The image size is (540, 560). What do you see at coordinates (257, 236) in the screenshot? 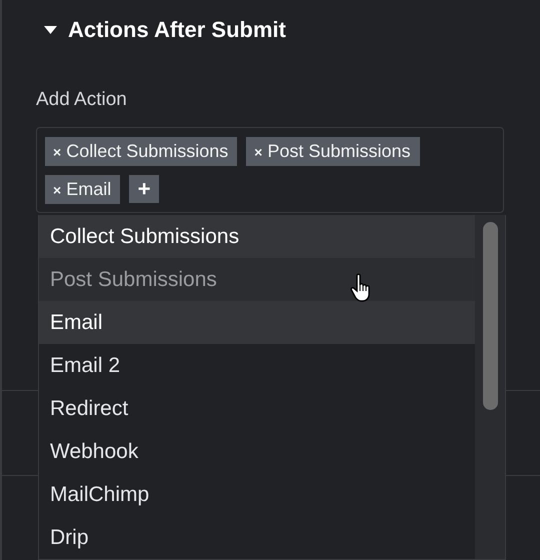
I see `dropdown-option: Collect Submissions` at bounding box center [257, 236].